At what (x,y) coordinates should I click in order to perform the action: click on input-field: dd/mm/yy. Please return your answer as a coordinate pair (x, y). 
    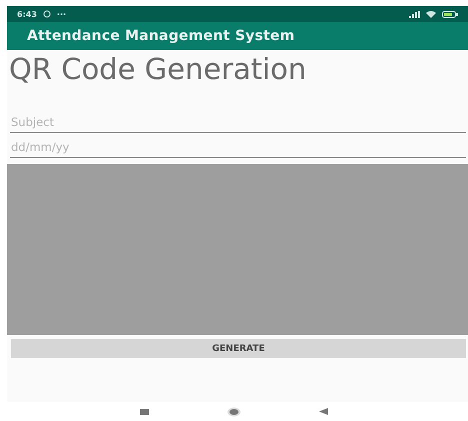
    Looking at the image, I should click on (238, 147).